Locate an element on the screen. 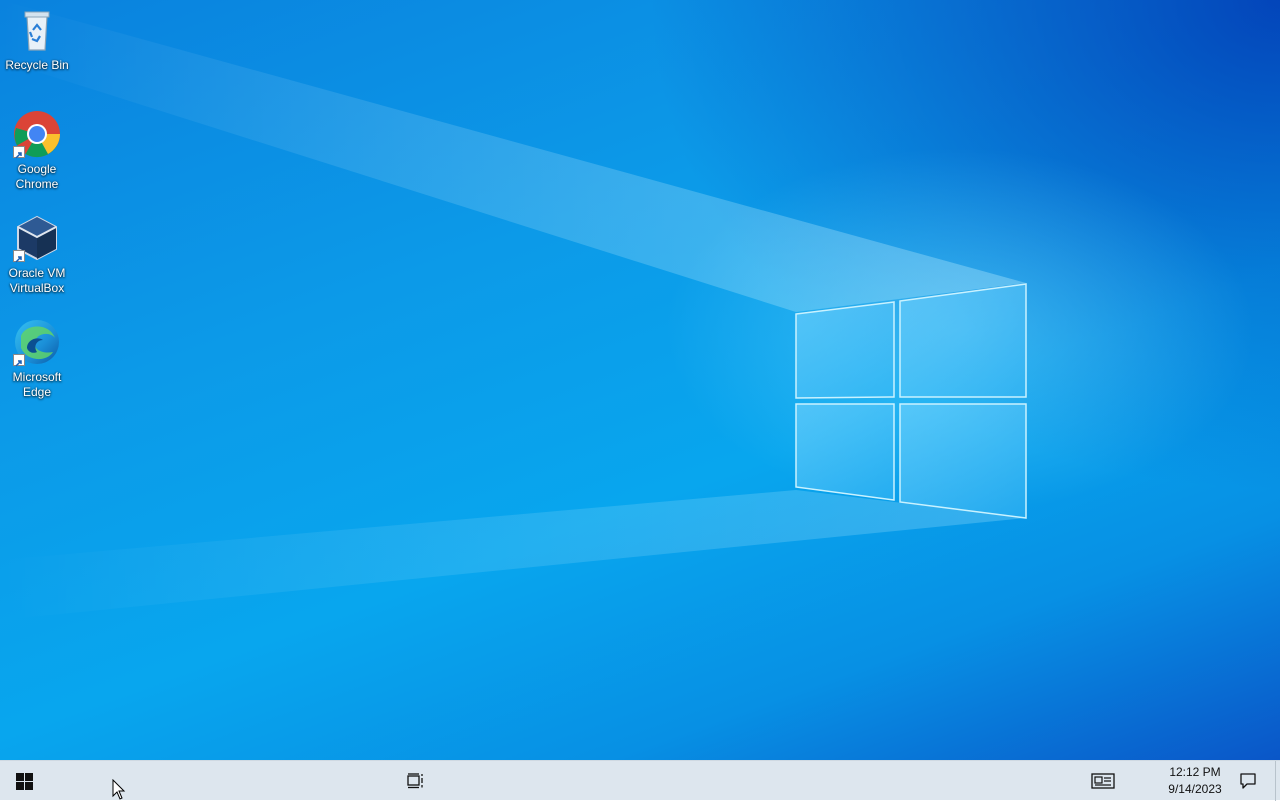 This screenshot has width=1280, height=806. news-and-interests-icon is located at coordinates (1103, 781).